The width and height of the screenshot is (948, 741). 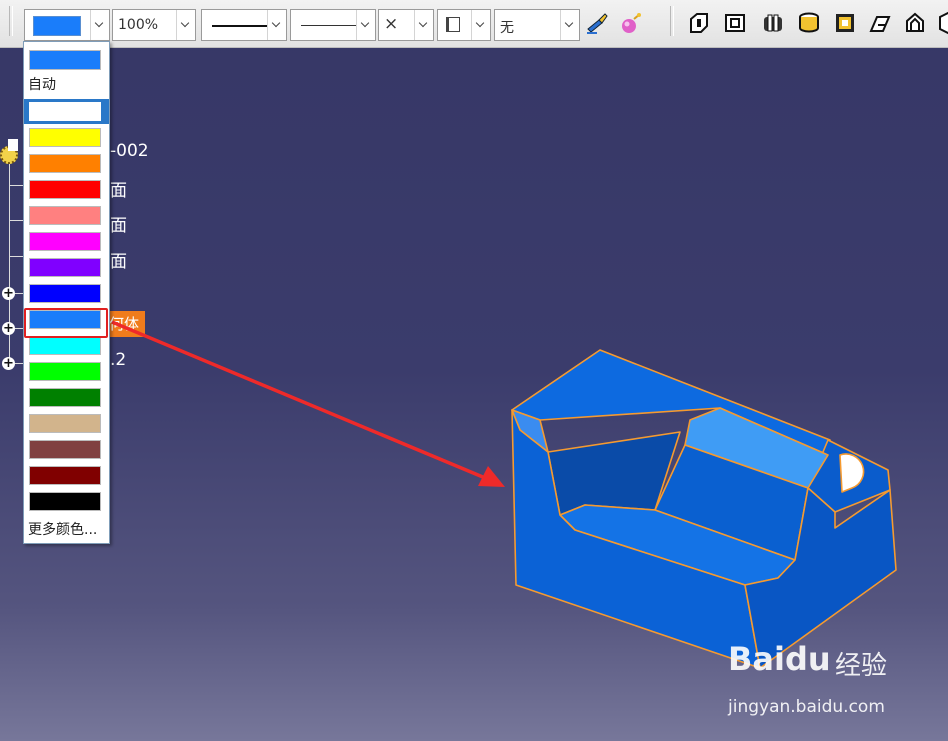 I want to click on point-symbol-combo: ×, so click(x=406, y=25).